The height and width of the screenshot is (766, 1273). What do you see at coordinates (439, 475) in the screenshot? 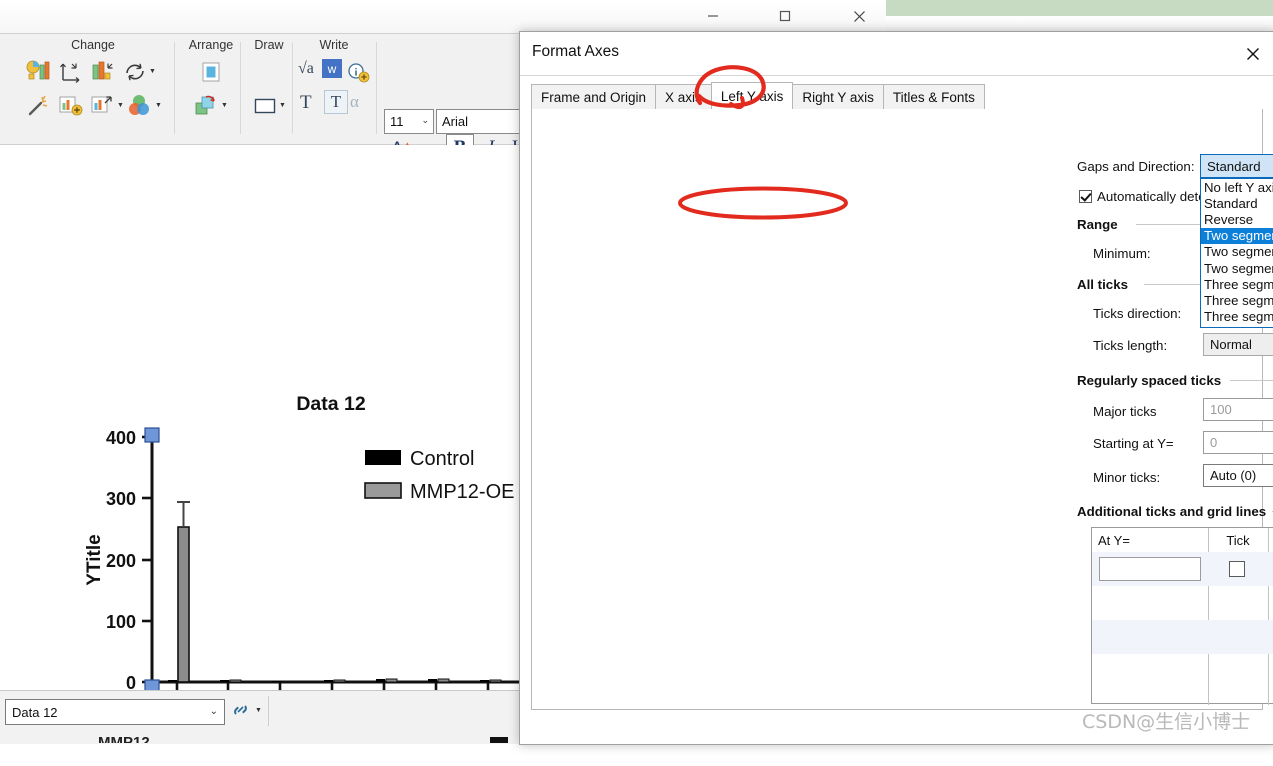
I see `chart-legend: Control MMP12-OE` at bounding box center [439, 475].